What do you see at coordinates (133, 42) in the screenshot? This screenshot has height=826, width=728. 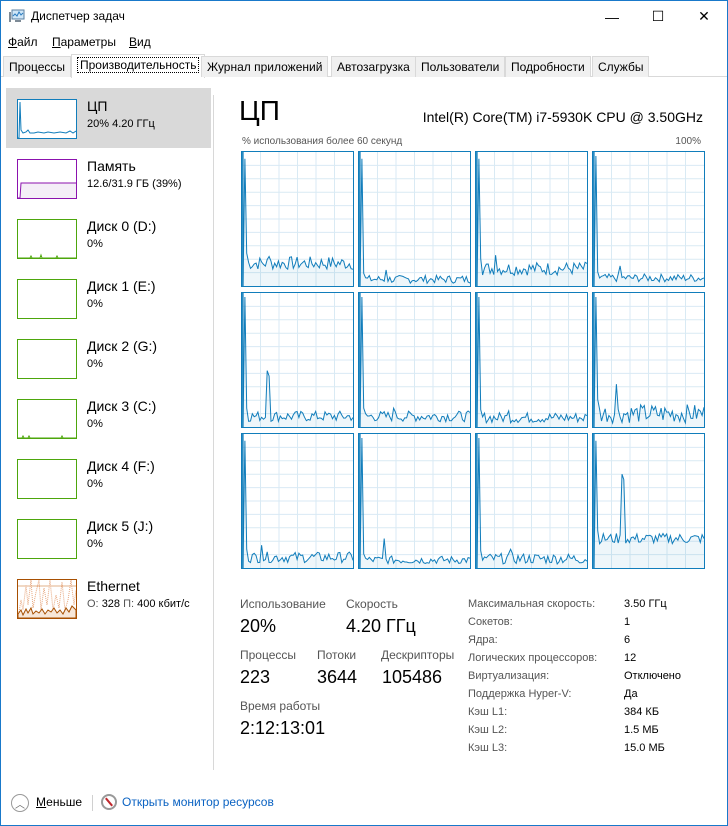 I see `menu-view-accel: В` at bounding box center [133, 42].